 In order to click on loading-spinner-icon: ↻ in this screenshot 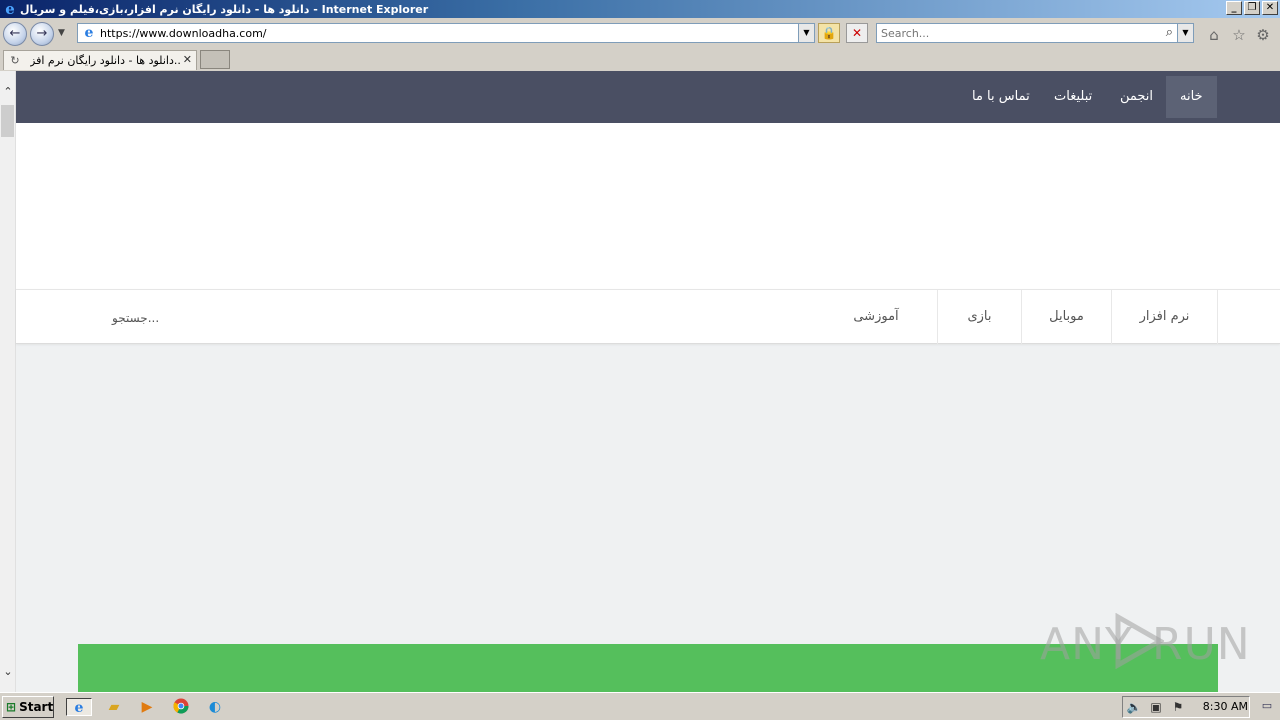, I will do `click(15, 60)`.